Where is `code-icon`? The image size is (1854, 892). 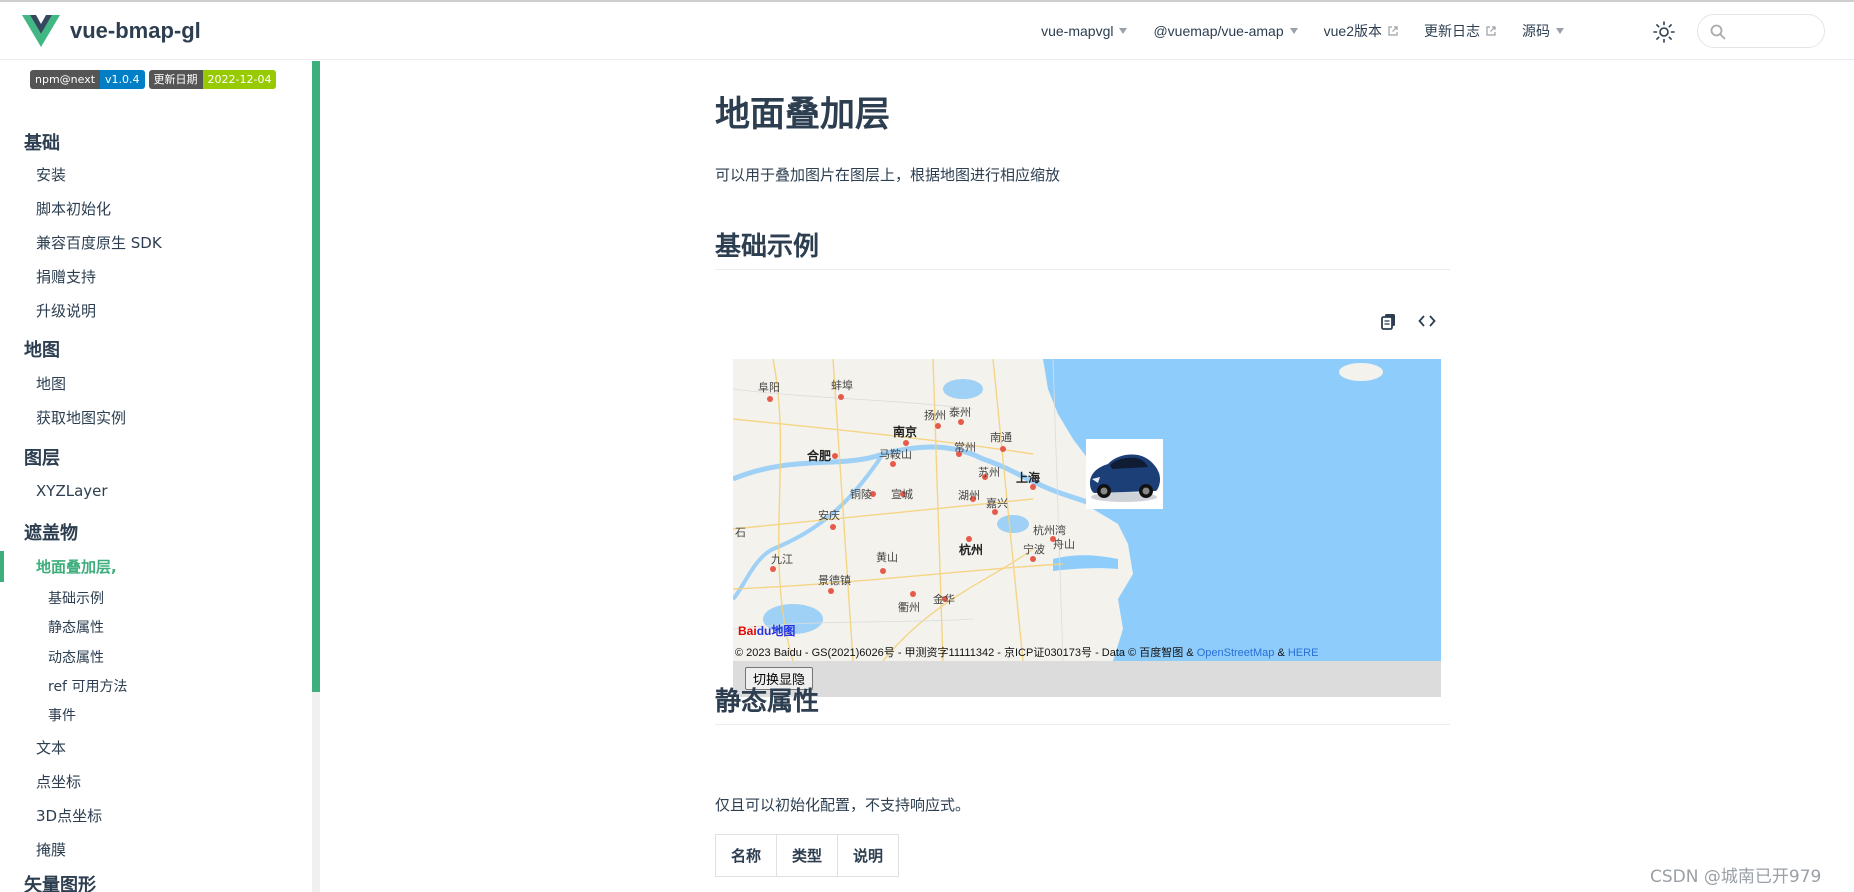 code-icon is located at coordinates (1427, 321).